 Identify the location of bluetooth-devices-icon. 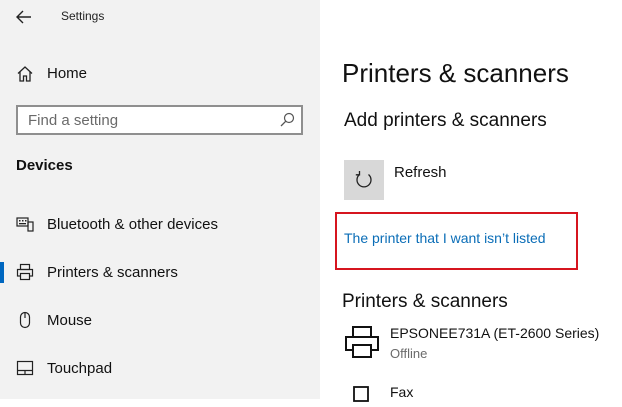
(25, 224).